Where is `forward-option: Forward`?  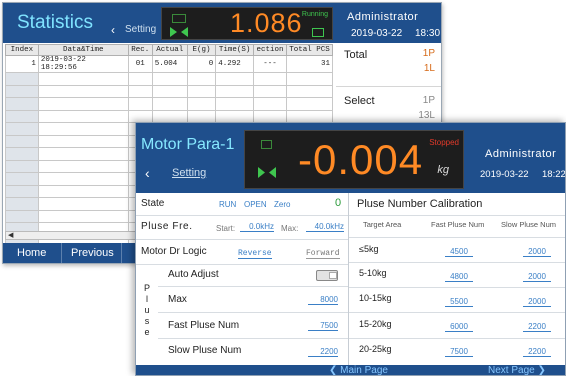 forward-option: Forward is located at coordinates (323, 254).